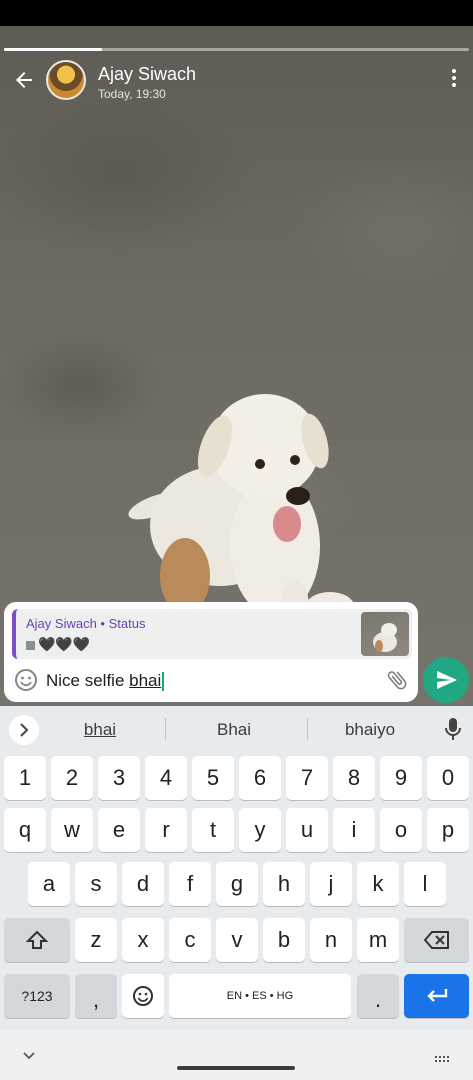 The height and width of the screenshot is (1080, 473). What do you see at coordinates (236, 49) in the screenshot?
I see `story-progress-track` at bounding box center [236, 49].